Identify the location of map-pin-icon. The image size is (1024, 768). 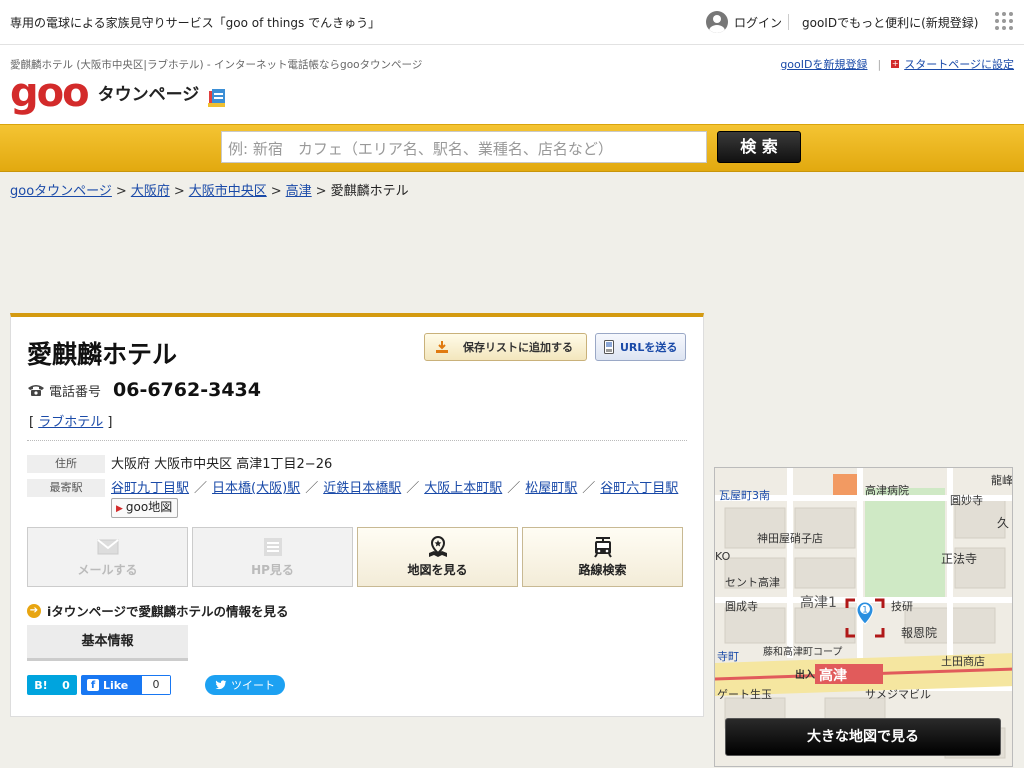
(437, 546).